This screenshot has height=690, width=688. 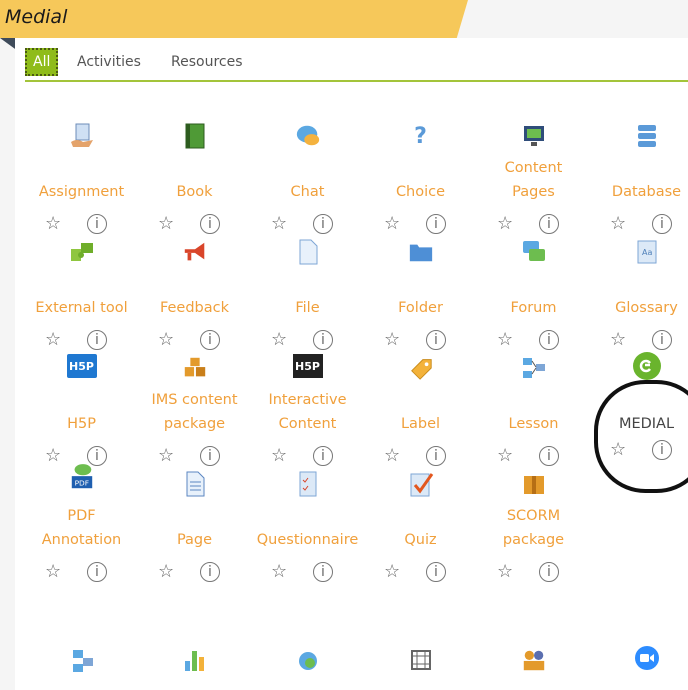 I want to click on tile-pdf-annotation: PDF PDF Annotation ☆ i, so click(x=81, y=511).